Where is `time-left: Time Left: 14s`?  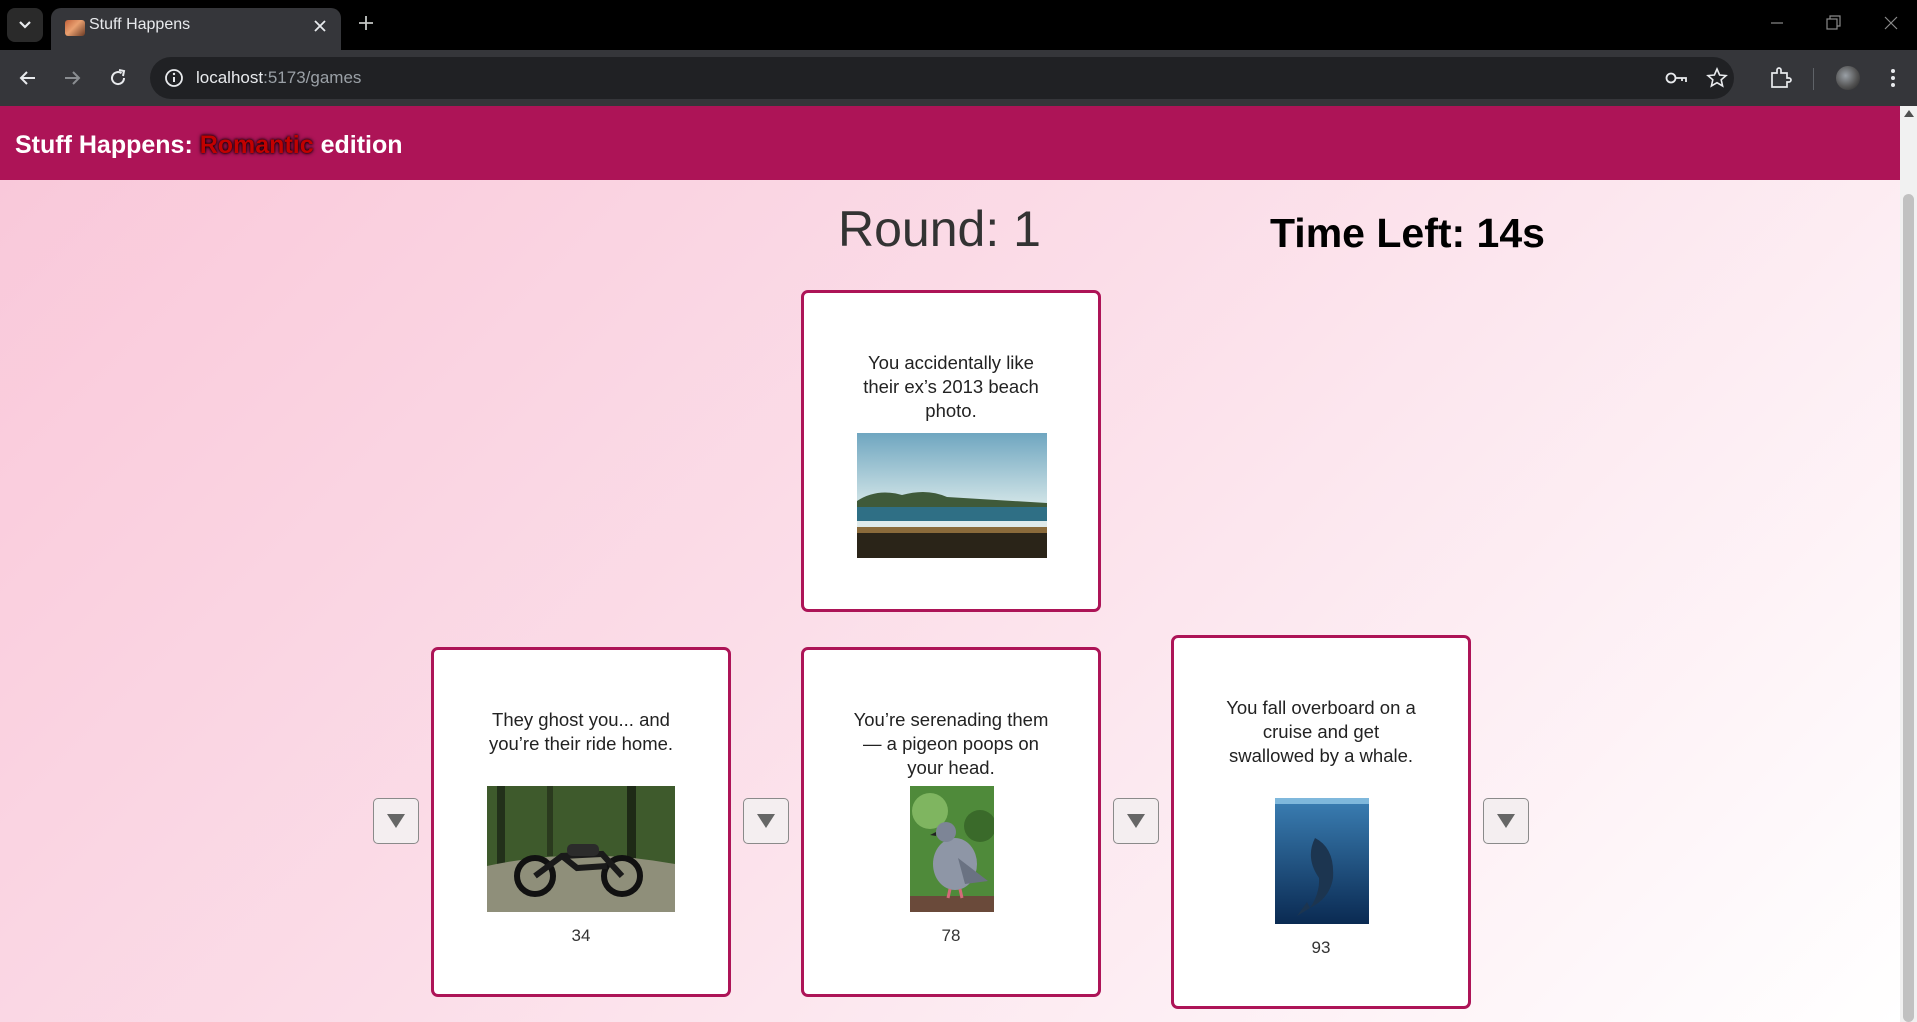
time-left: Time Left: 14s is located at coordinates (1407, 233).